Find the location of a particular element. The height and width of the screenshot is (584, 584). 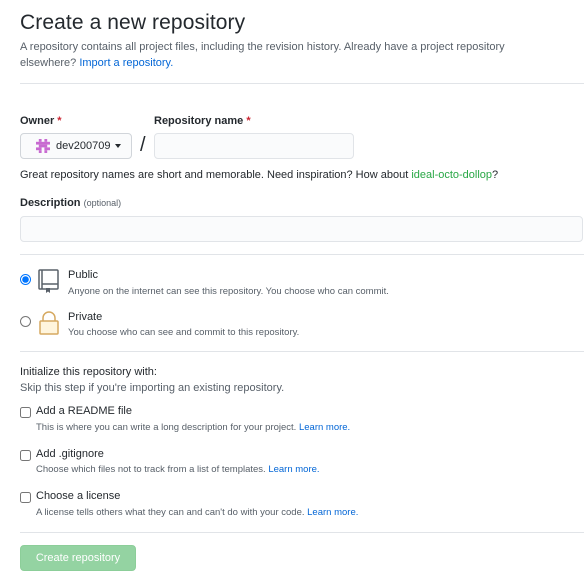

create-repository-button: Create repository is located at coordinates (78, 558).